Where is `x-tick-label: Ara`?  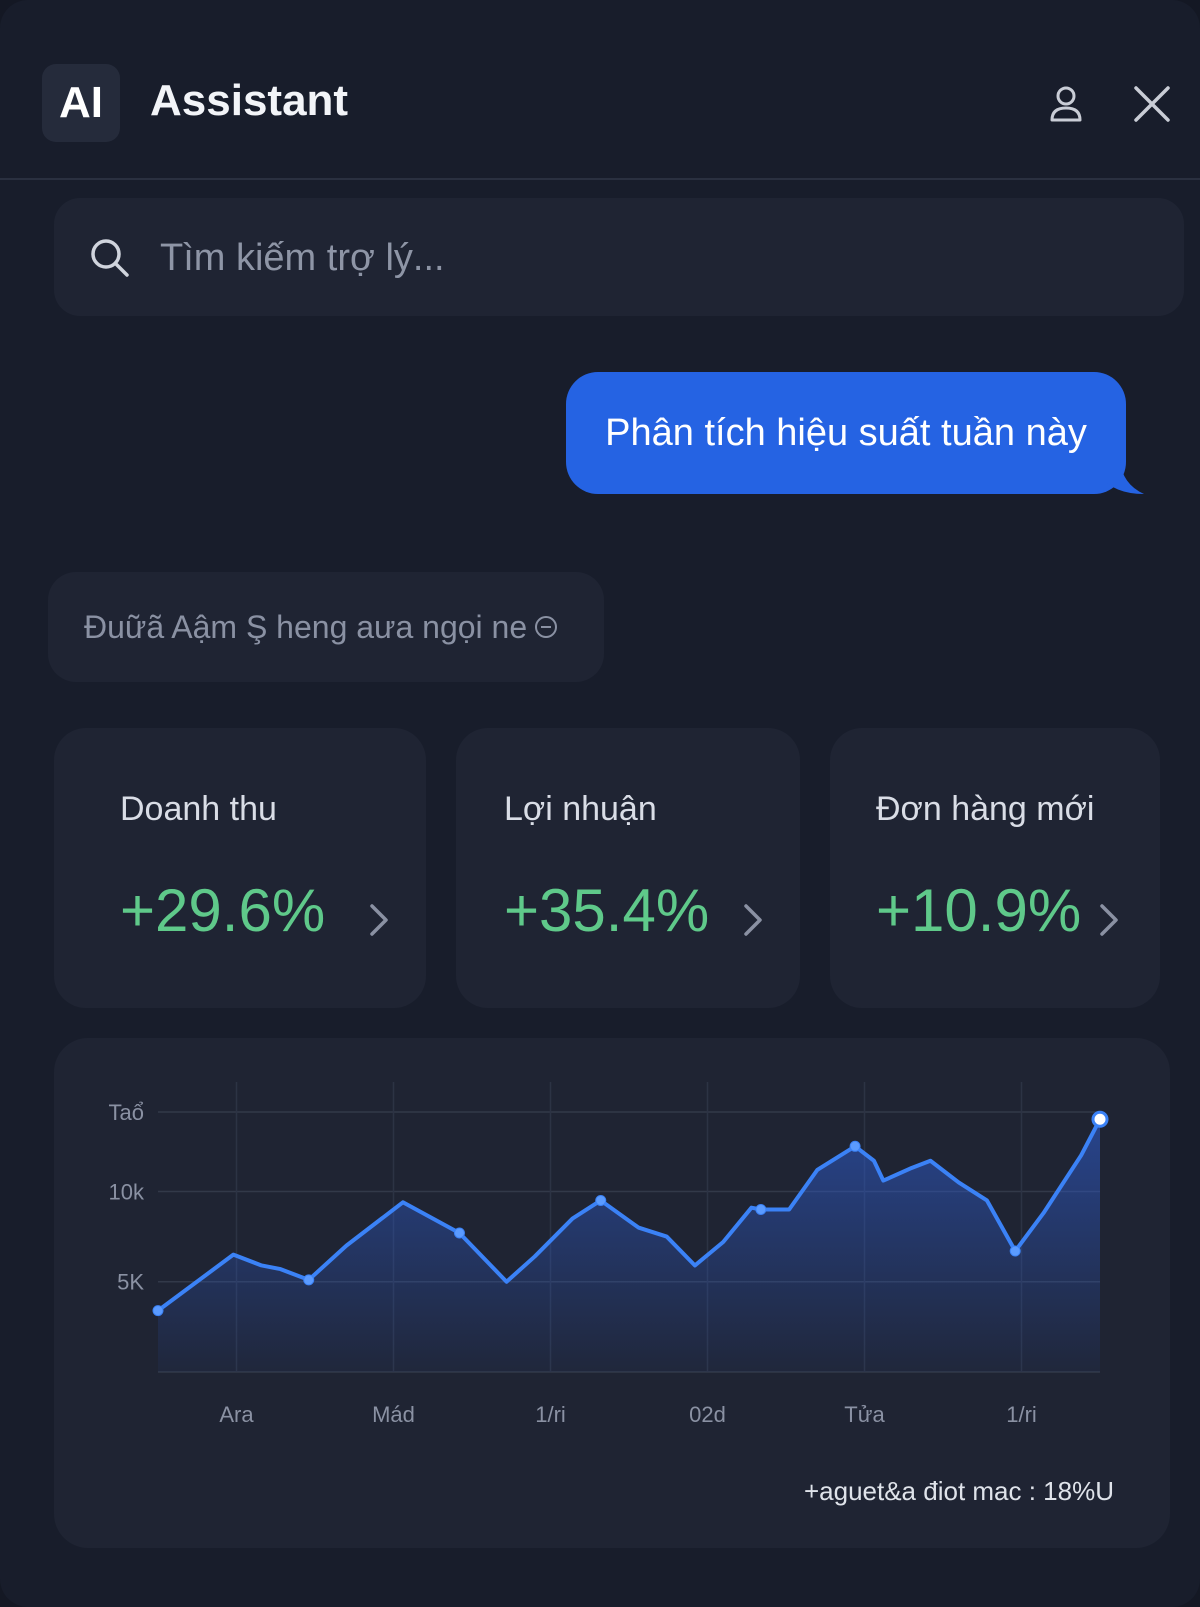
x-tick-label: Ara is located at coordinates (236, 1414).